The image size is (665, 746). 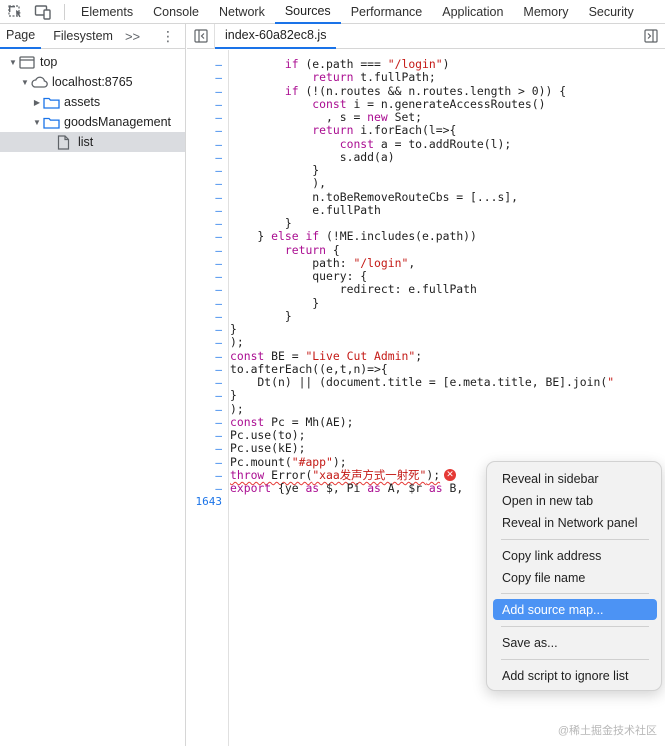 What do you see at coordinates (387, 12) in the screenshot?
I see `tab-performance: Performance` at bounding box center [387, 12].